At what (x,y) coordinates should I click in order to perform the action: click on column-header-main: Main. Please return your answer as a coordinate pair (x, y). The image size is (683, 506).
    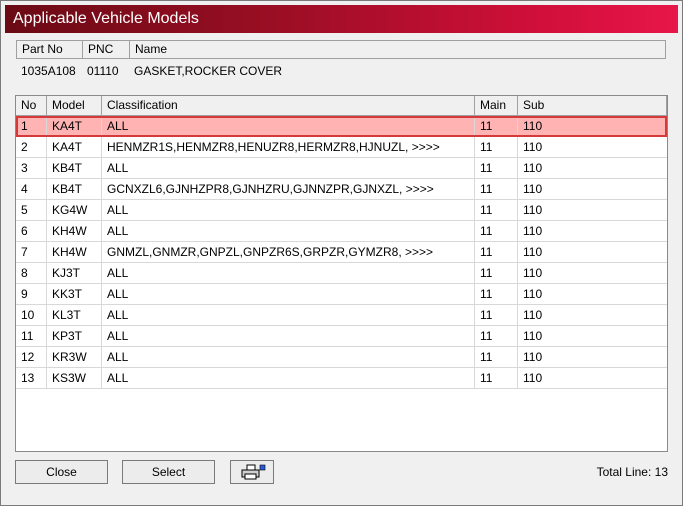
    Looking at the image, I should click on (496, 105).